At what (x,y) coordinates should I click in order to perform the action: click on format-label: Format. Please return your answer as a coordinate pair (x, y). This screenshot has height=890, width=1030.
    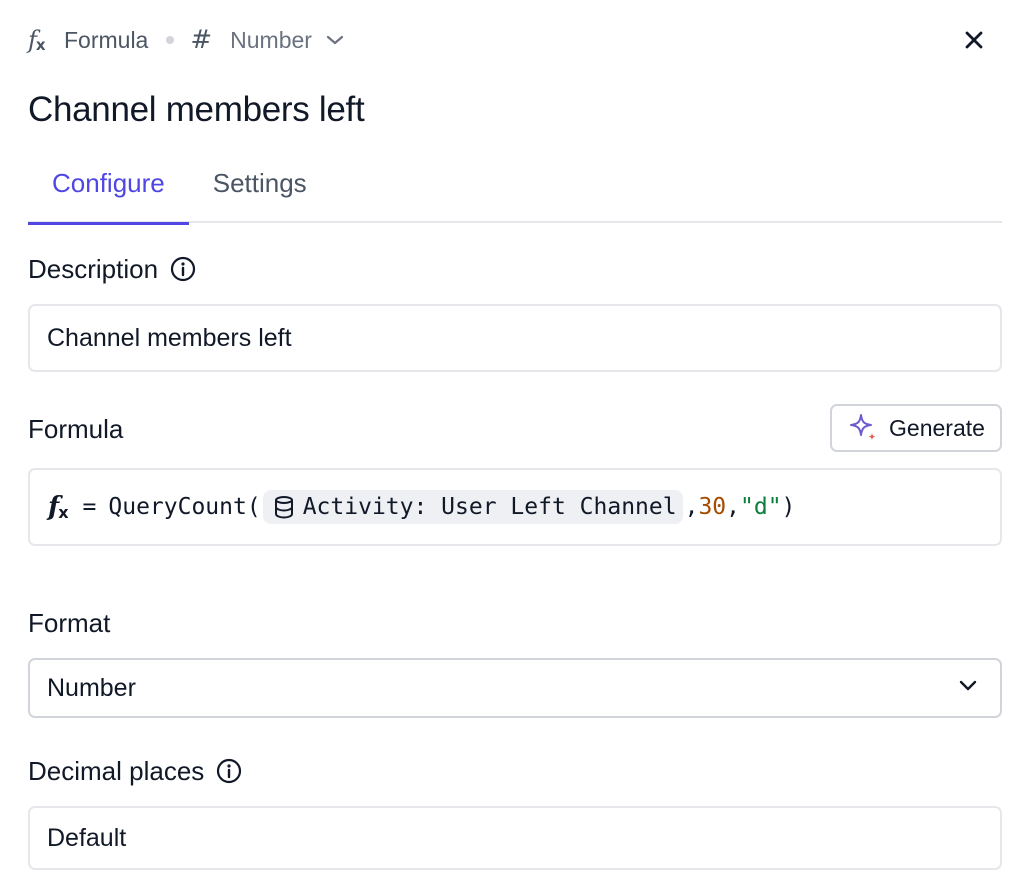
    Looking at the image, I should click on (69, 622).